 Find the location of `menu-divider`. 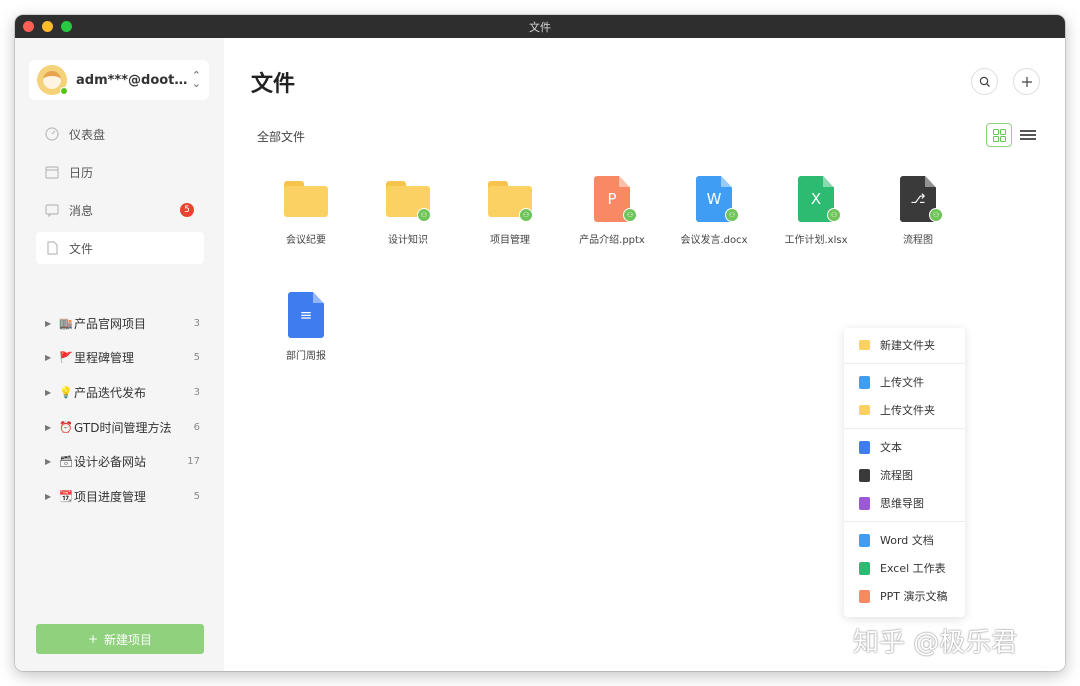

menu-divider is located at coordinates (904, 363).